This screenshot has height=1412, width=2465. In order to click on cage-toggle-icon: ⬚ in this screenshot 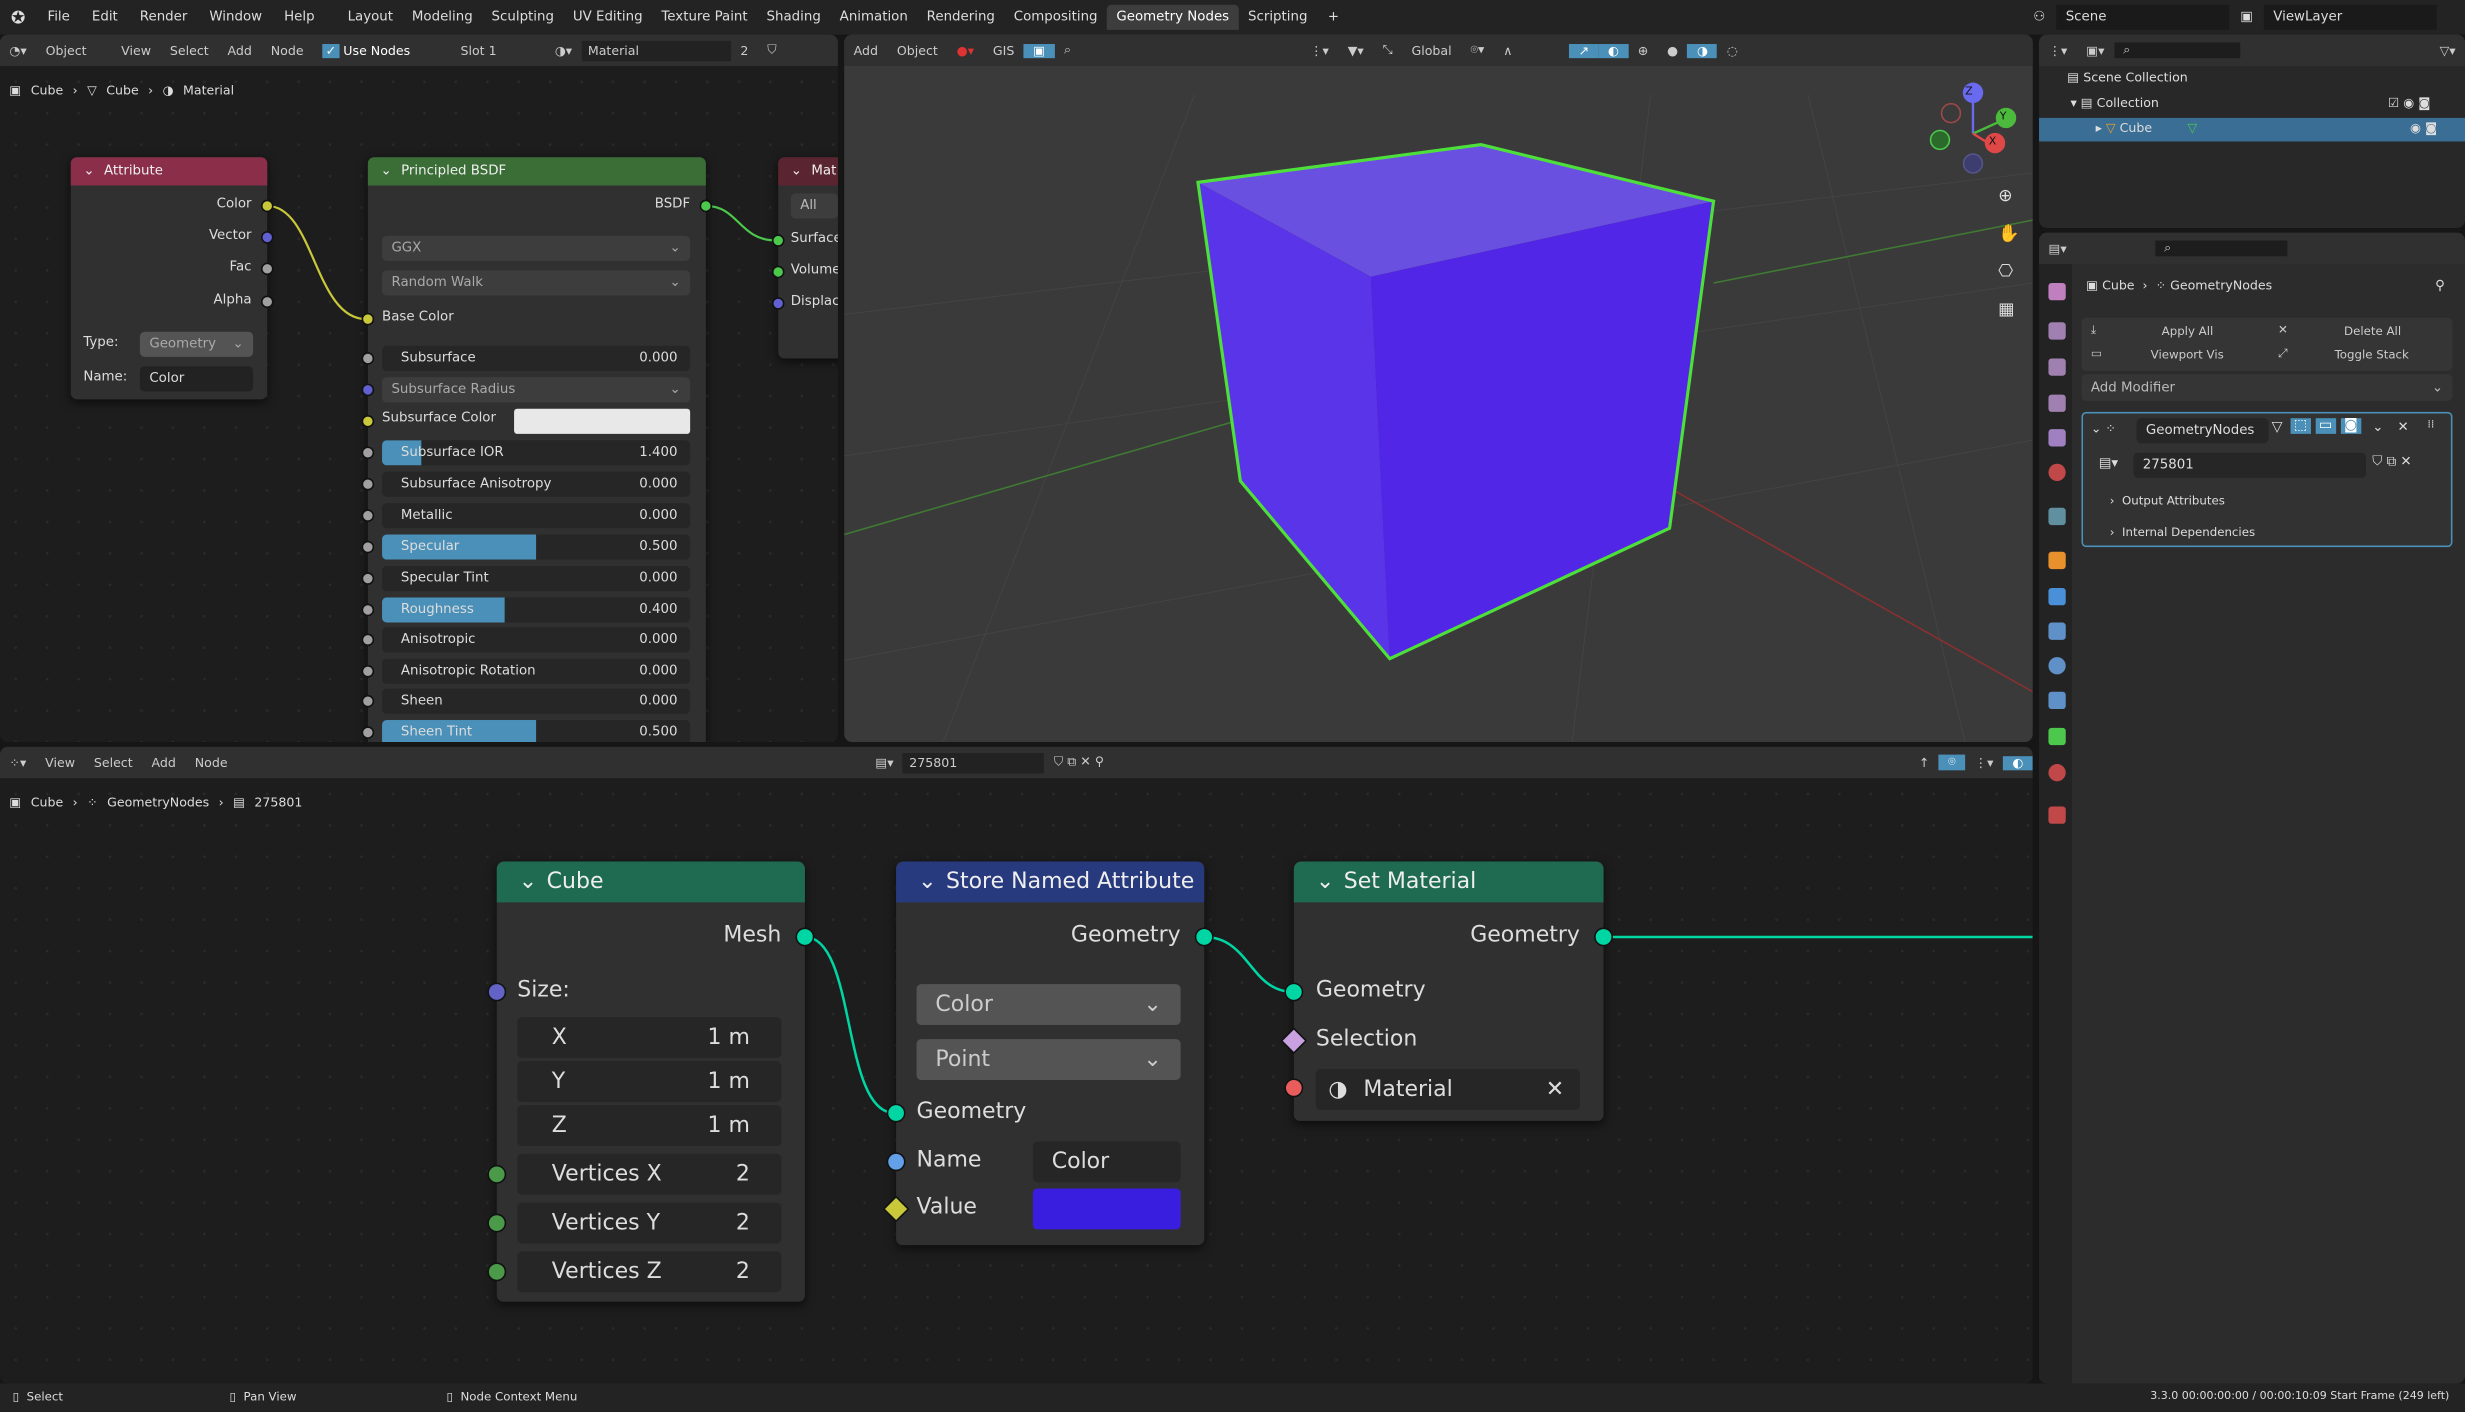, I will do `click(2300, 426)`.